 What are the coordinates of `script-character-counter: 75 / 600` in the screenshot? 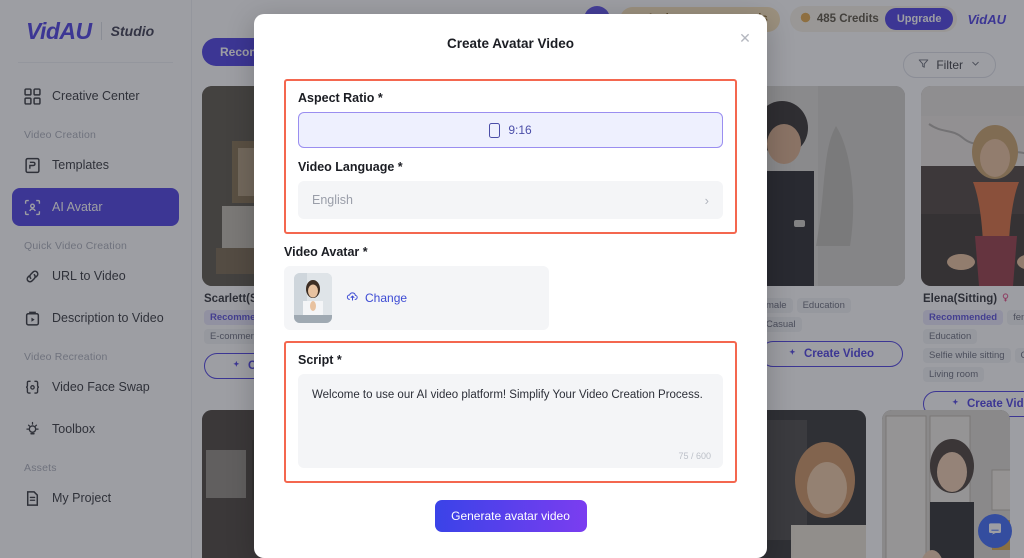 It's located at (694, 456).